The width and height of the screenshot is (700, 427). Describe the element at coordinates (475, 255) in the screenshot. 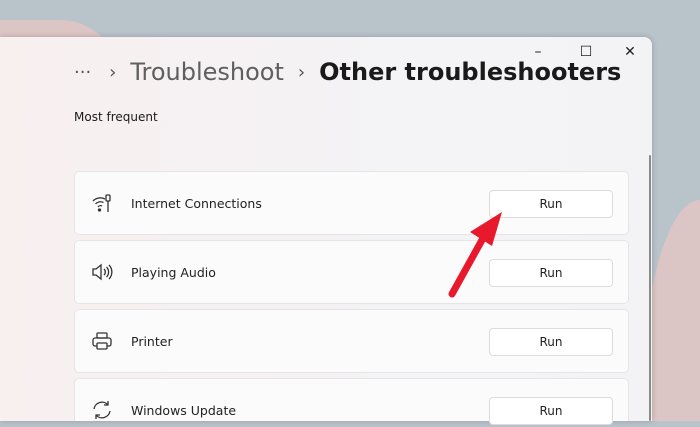

I see `annotation-arrow` at that location.